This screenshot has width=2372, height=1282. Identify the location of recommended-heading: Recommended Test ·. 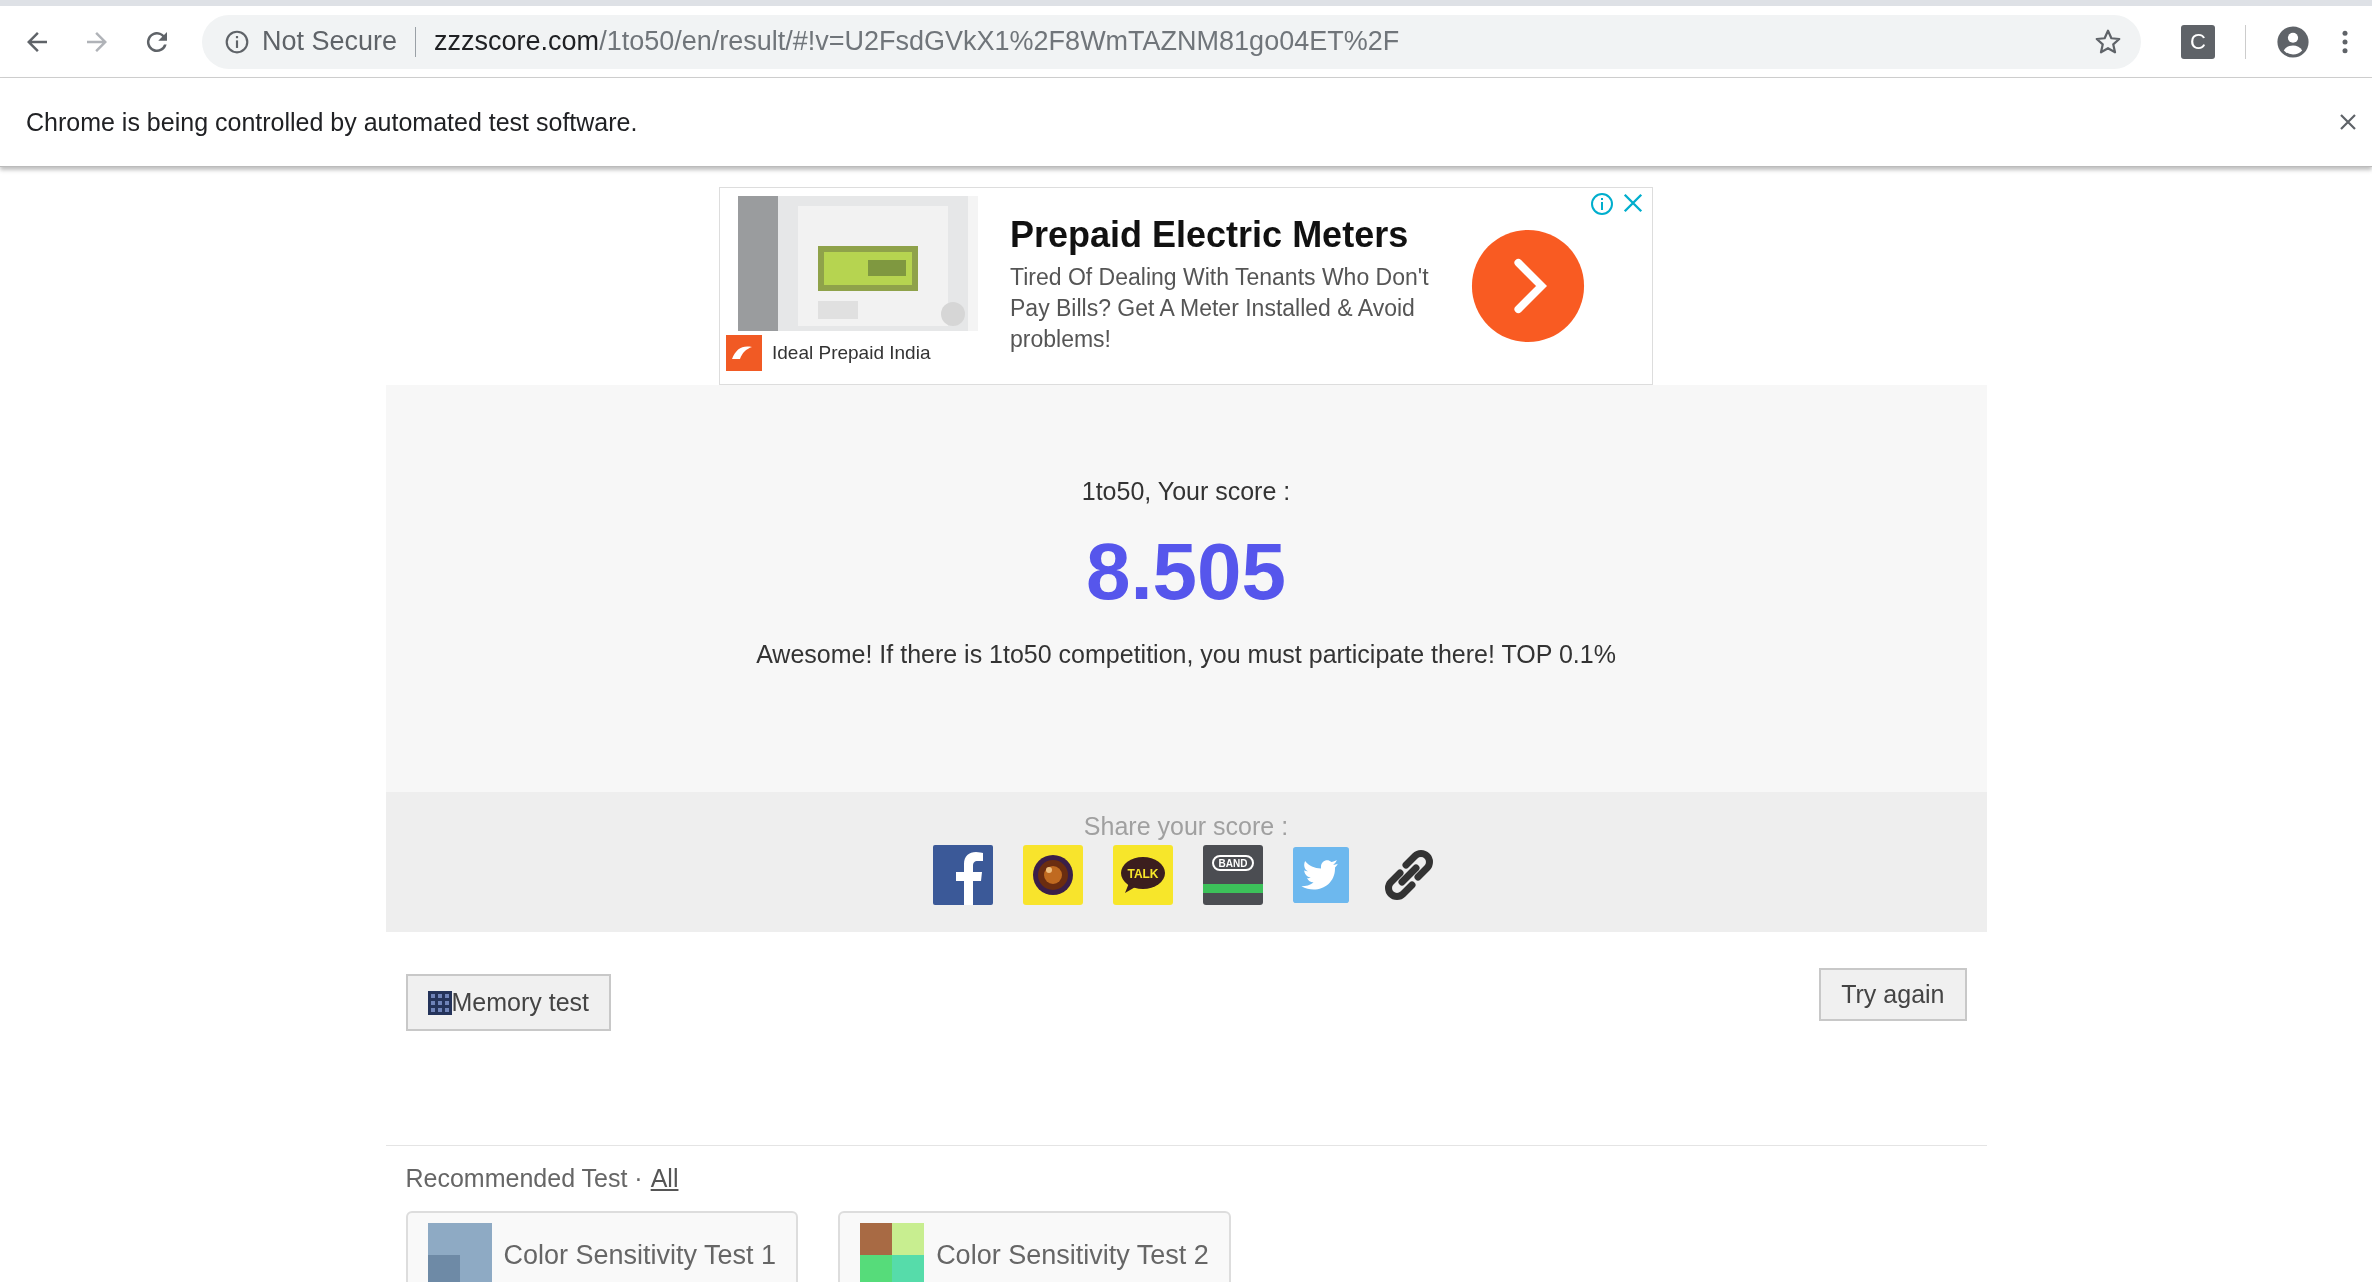
(524, 1178).